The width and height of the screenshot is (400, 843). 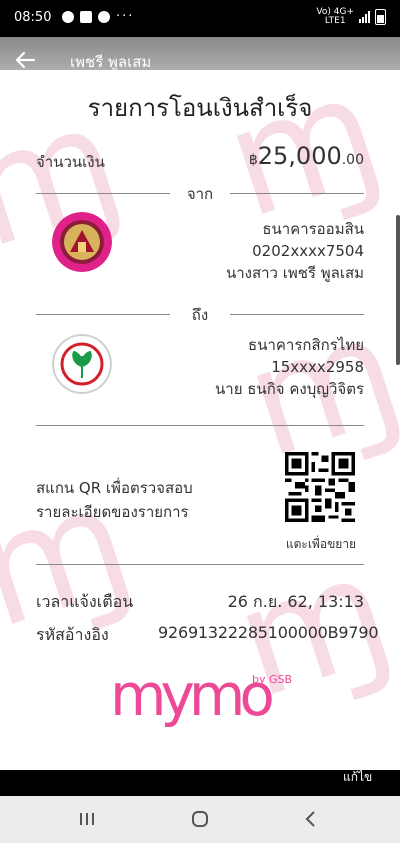 I want to click on status-time: 08:50, so click(x=33, y=17).